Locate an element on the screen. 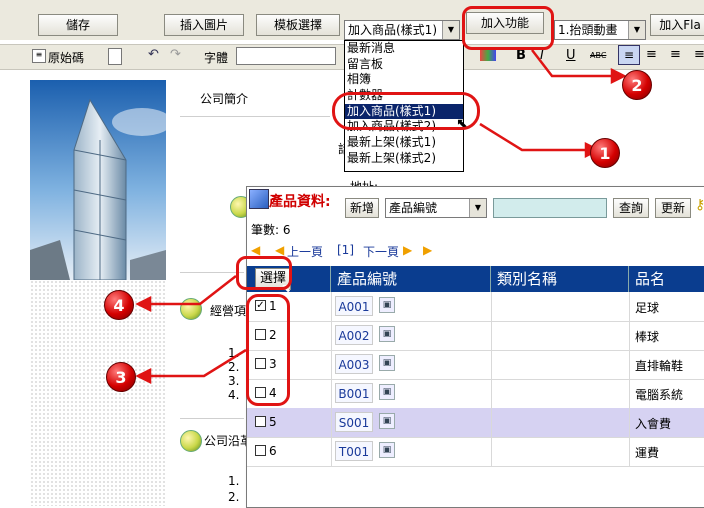 The width and height of the screenshot is (704, 508). callout-badge-4: 4 is located at coordinates (119, 305).